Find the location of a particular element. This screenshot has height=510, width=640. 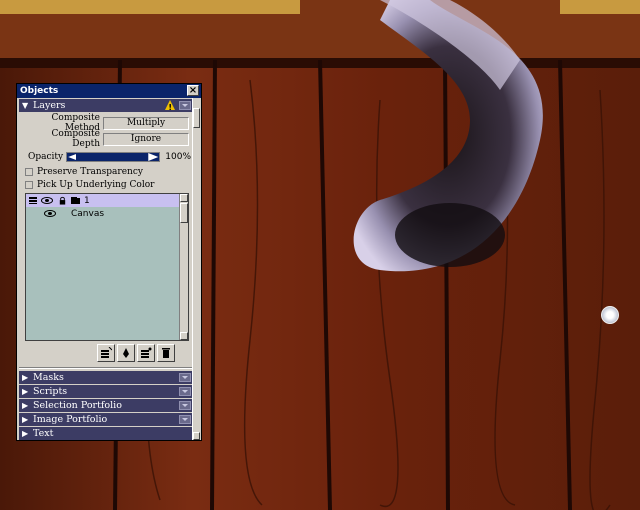

composite-method-select: Multiply is located at coordinates (146, 123).